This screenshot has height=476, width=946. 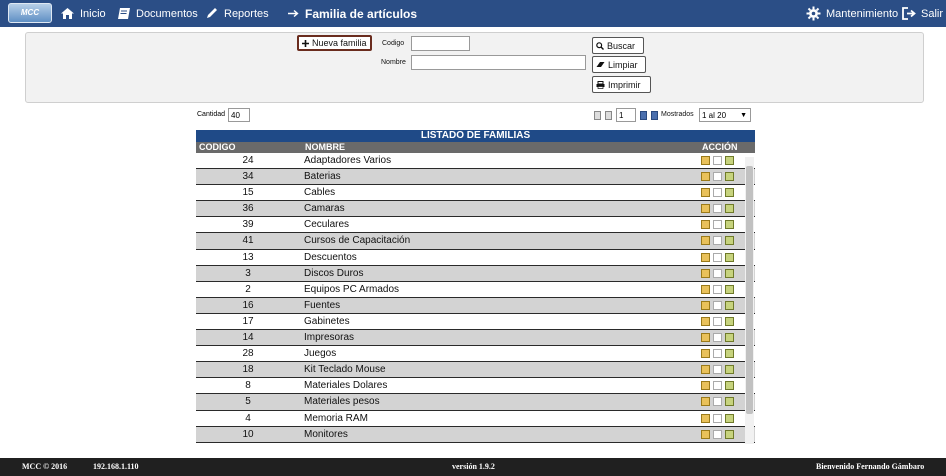 What do you see at coordinates (749, 290) in the screenshot?
I see `scrollbar-thumb` at bounding box center [749, 290].